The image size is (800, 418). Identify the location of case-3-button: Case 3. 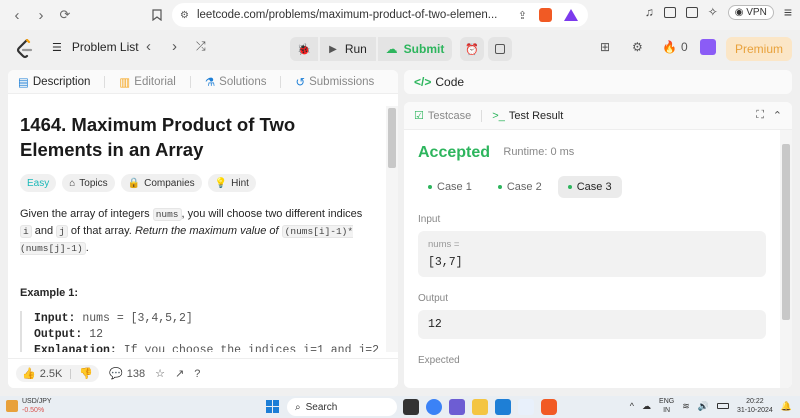
(589, 187).